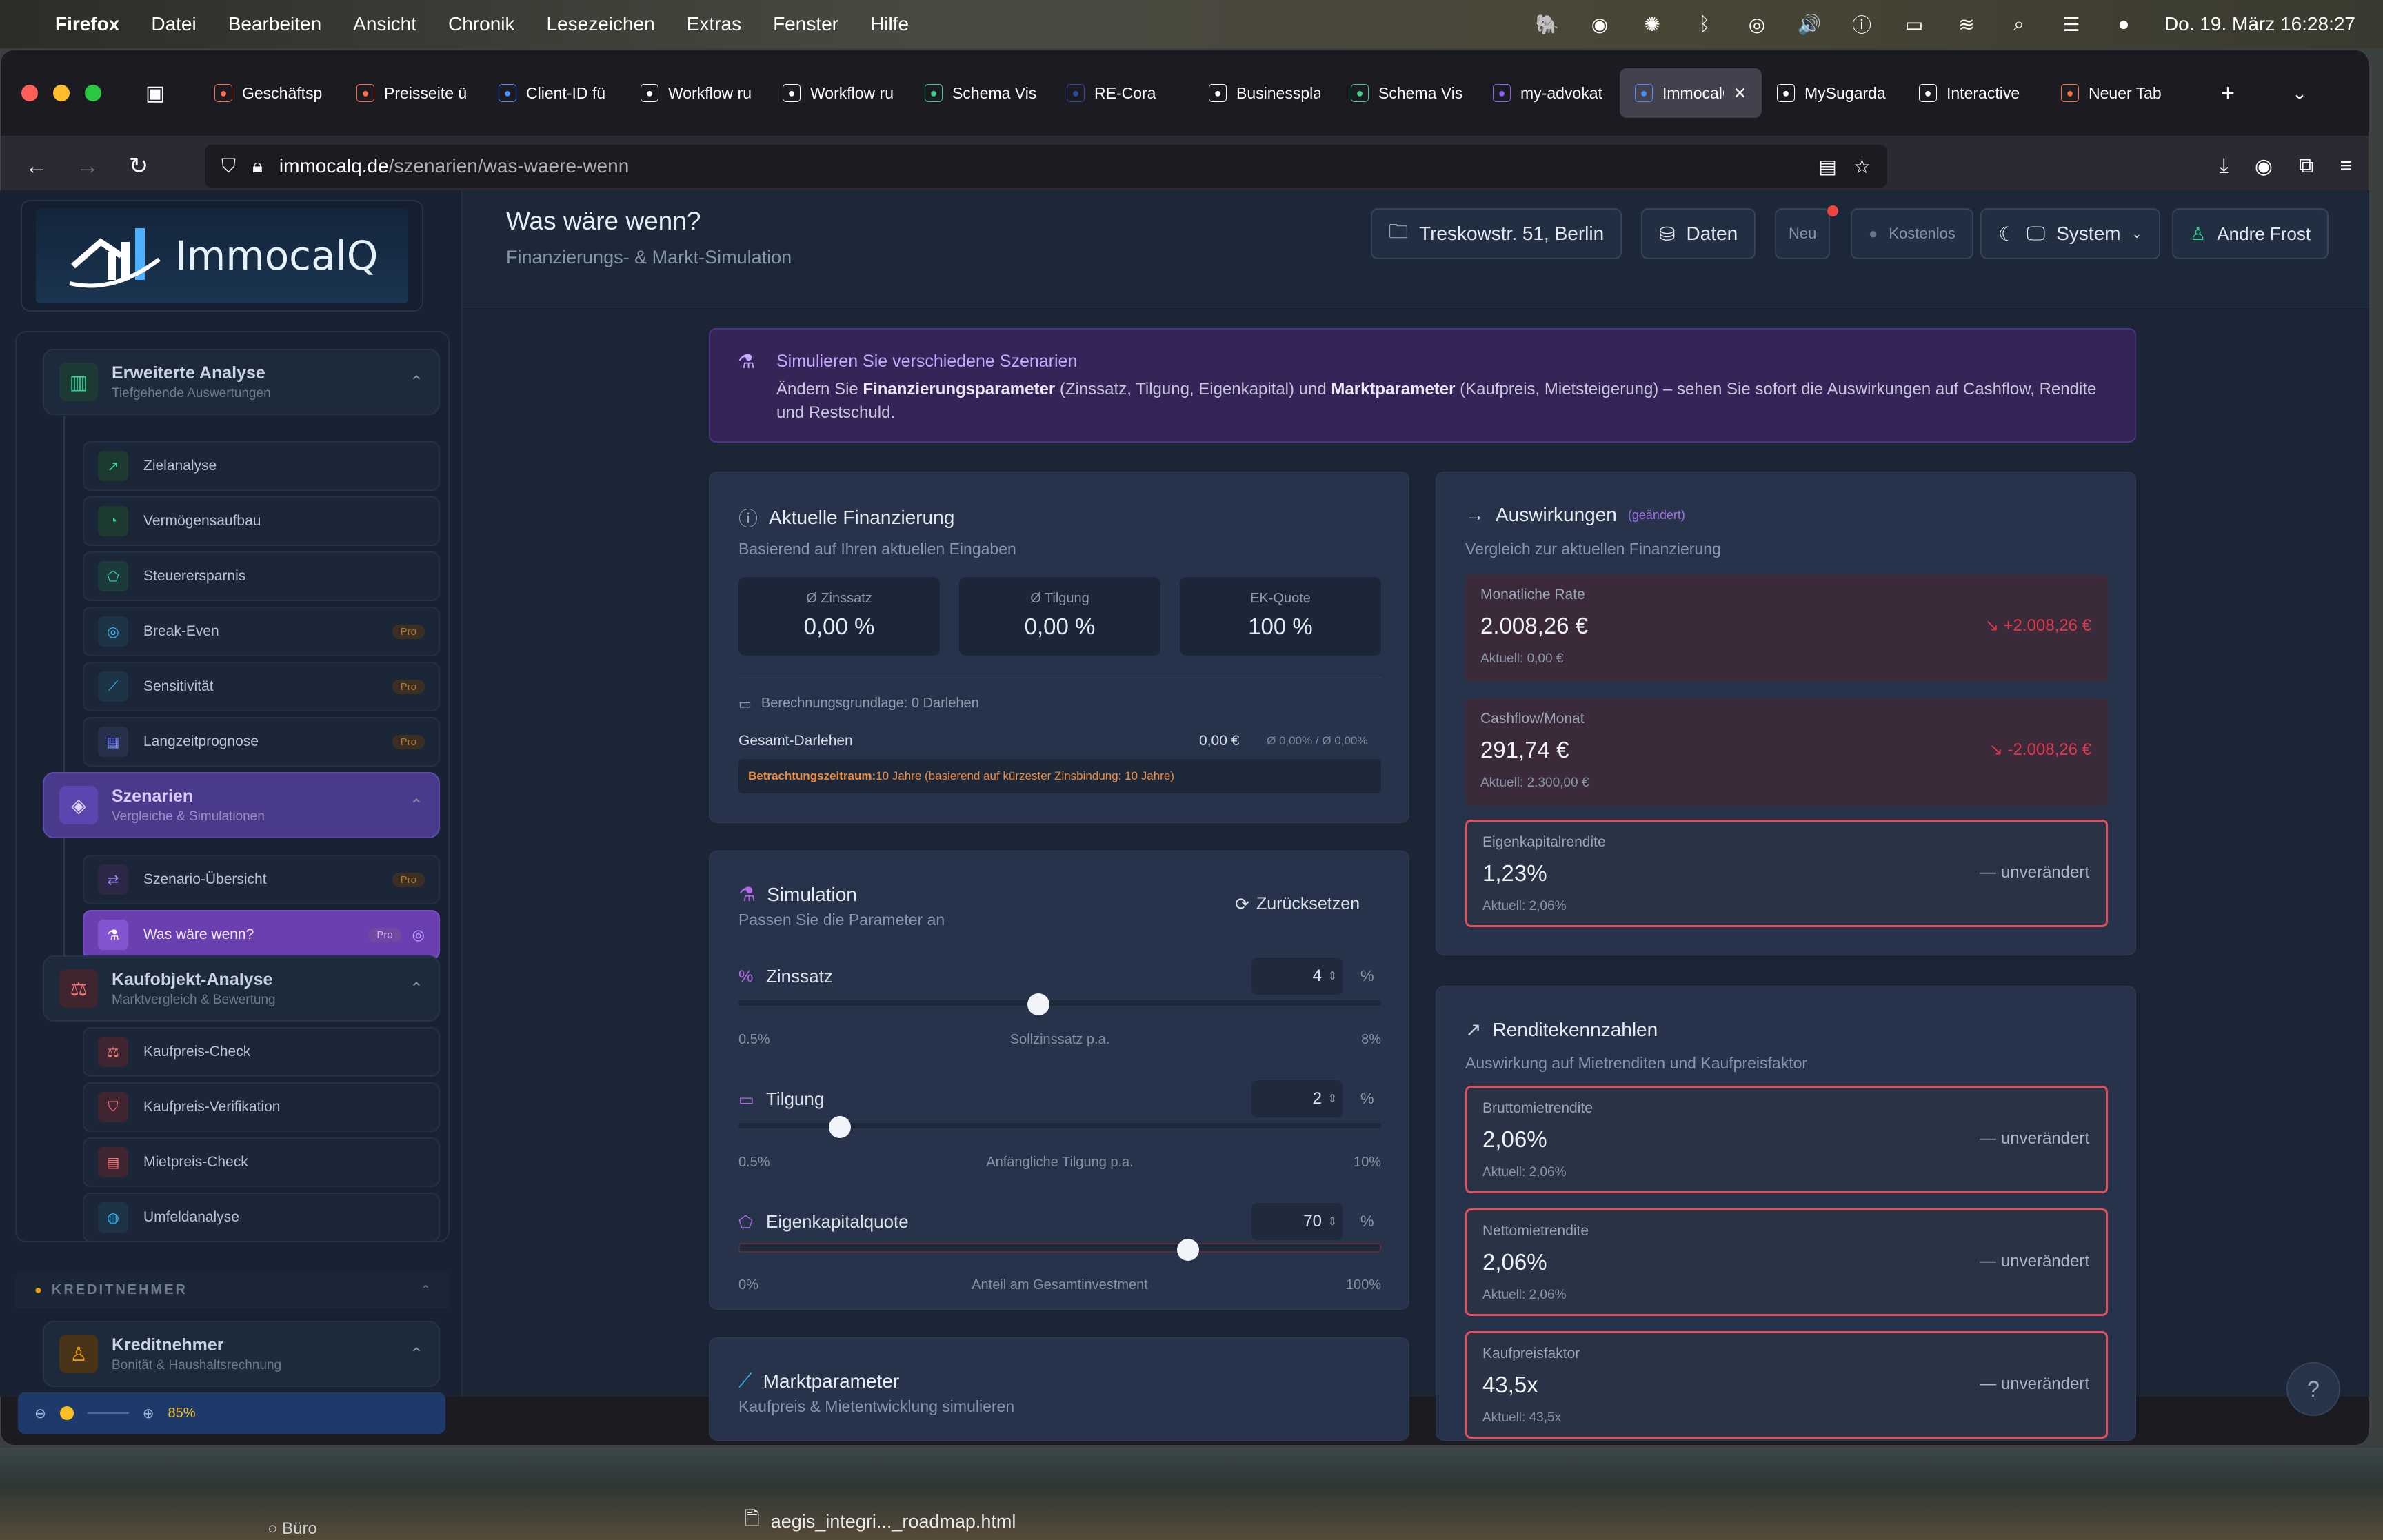 Image resolution: width=2383 pixels, height=1540 pixels. What do you see at coordinates (2259, 24) in the screenshot?
I see `clock: Do. 19. März 16:28:27` at bounding box center [2259, 24].